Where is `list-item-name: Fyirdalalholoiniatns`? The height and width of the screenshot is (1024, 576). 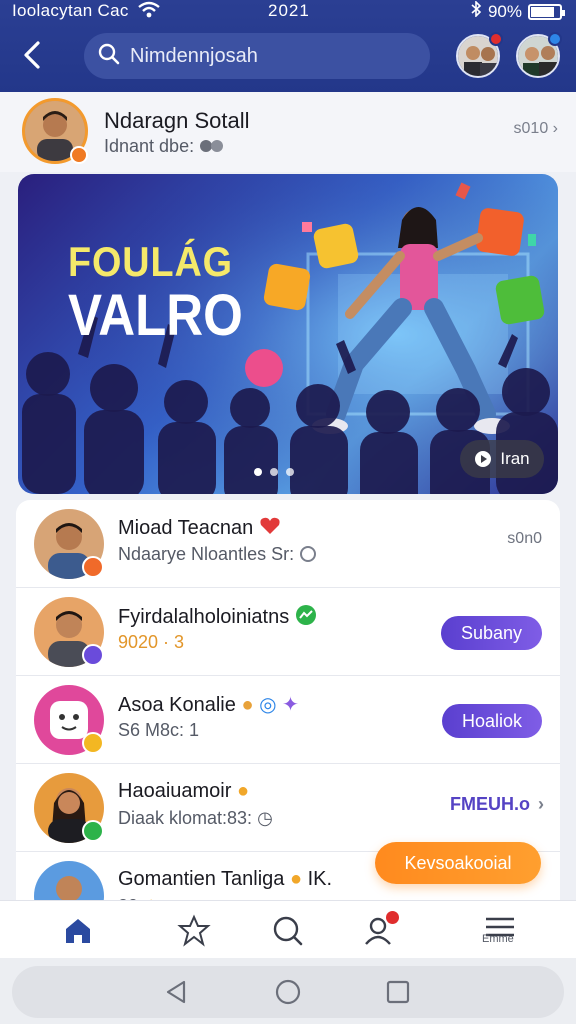
list-item-name: Fyirdalalholoiniatns is located at coordinates (217, 616).